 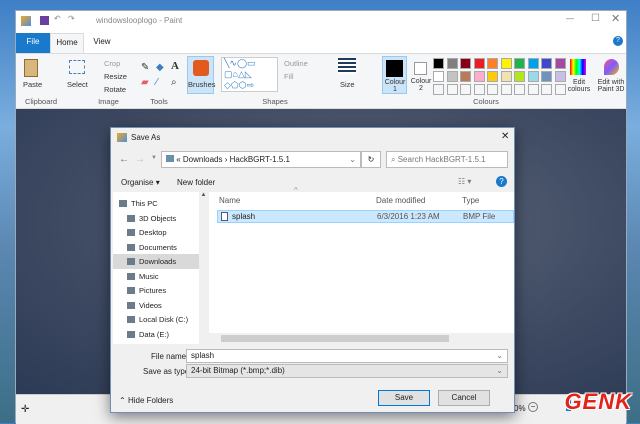 What do you see at coordinates (26, 21) in the screenshot?
I see `paint-app-icon` at bounding box center [26, 21].